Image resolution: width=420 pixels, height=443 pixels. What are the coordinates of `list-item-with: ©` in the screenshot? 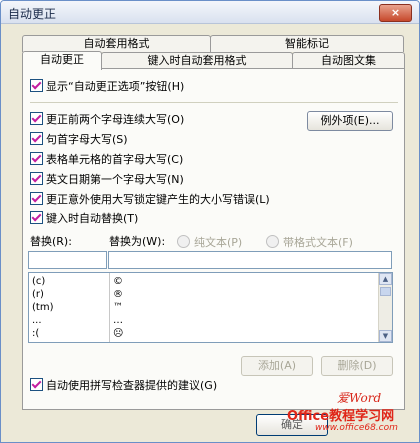 It's located at (118, 281).